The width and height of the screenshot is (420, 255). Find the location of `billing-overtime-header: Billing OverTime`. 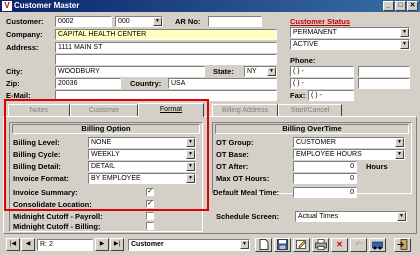

billing-overtime-header: Billing OverTime is located at coordinates (312, 129).